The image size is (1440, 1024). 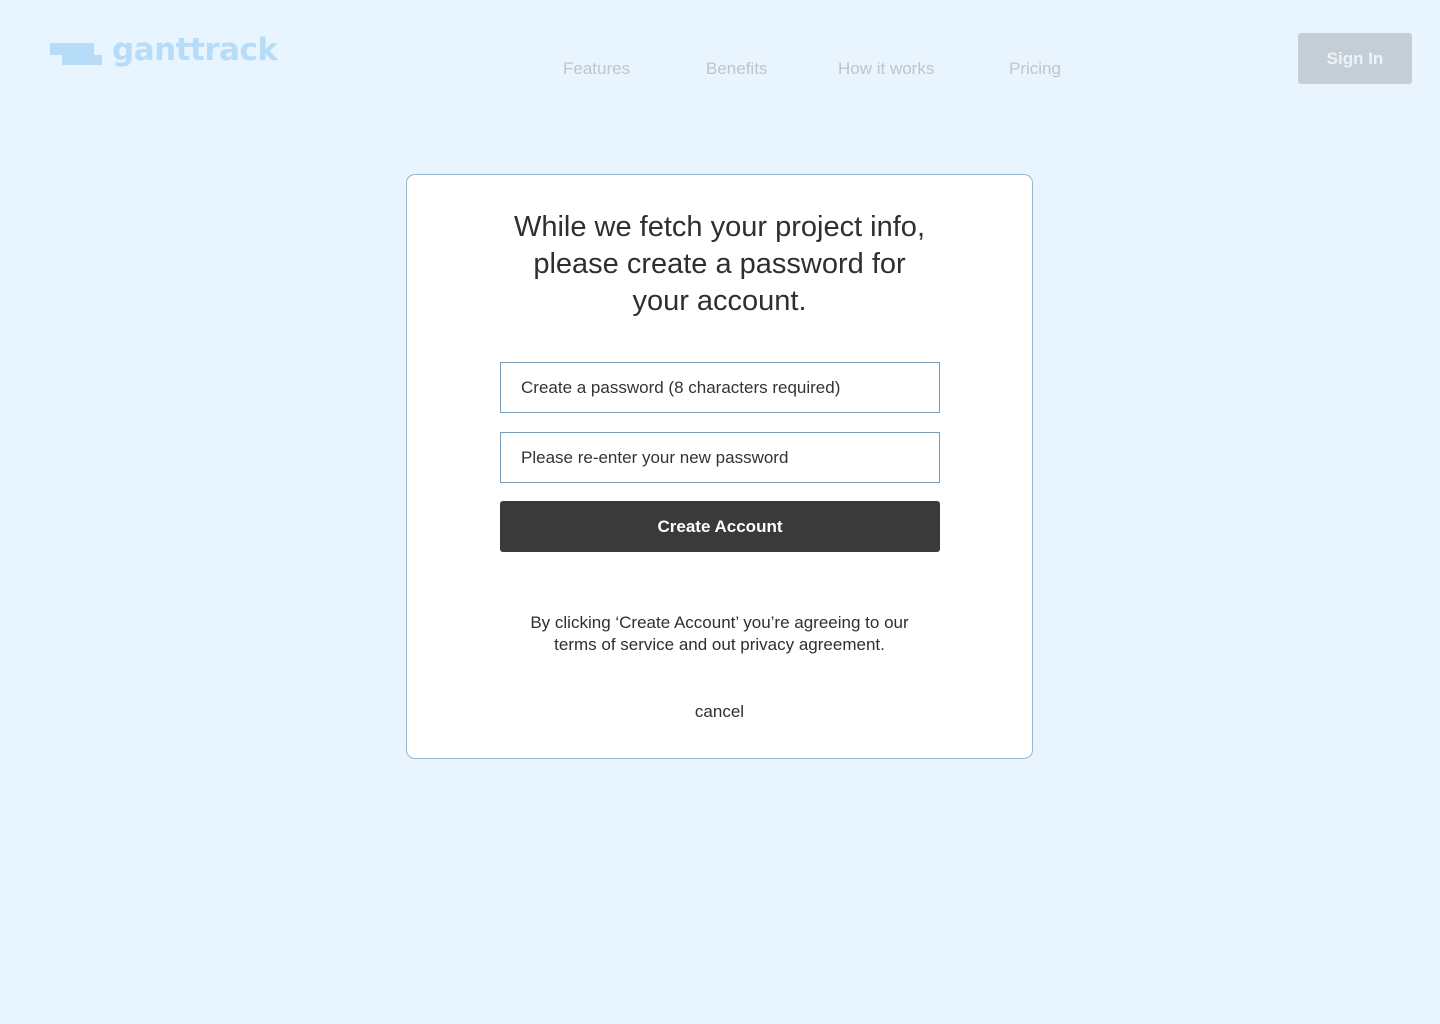 I want to click on confirm-password-field, so click(x=720, y=457).